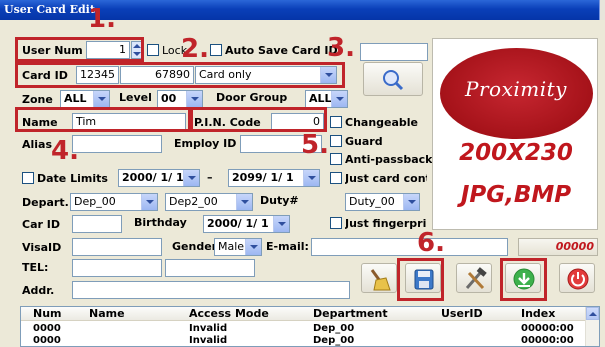  What do you see at coordinates (38, 290) in the screenshot?
I see `address-label: Addr.` at bounding box center [38, 290].